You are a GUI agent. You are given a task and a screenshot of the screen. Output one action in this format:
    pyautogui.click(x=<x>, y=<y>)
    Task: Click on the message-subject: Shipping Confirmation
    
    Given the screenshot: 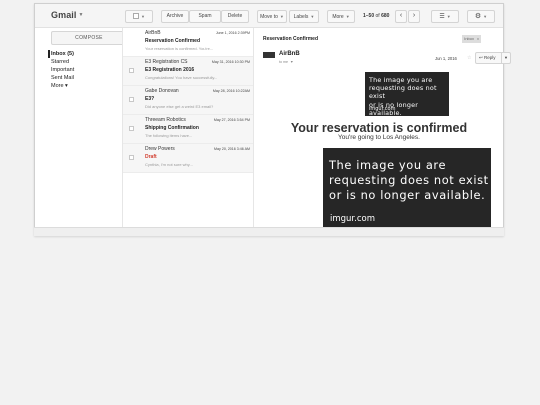 What is the action you would take?
    pyautogui.click(x=172, y=128)
    